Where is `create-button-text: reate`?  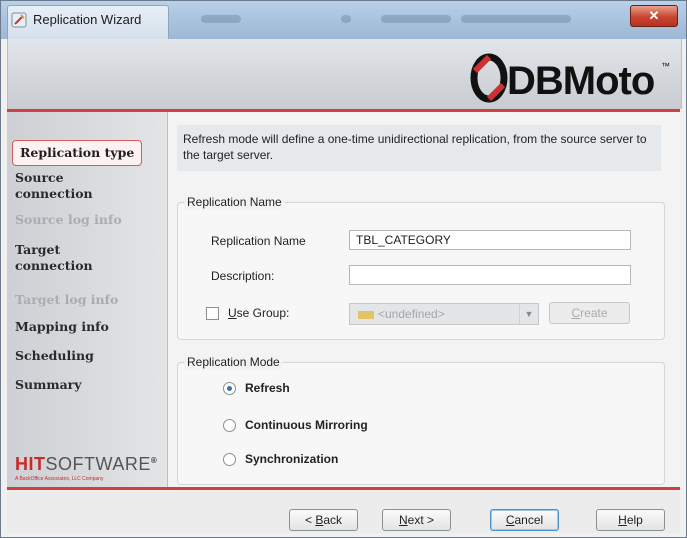 create-button-text: reate is located at coordinates (594, 313).